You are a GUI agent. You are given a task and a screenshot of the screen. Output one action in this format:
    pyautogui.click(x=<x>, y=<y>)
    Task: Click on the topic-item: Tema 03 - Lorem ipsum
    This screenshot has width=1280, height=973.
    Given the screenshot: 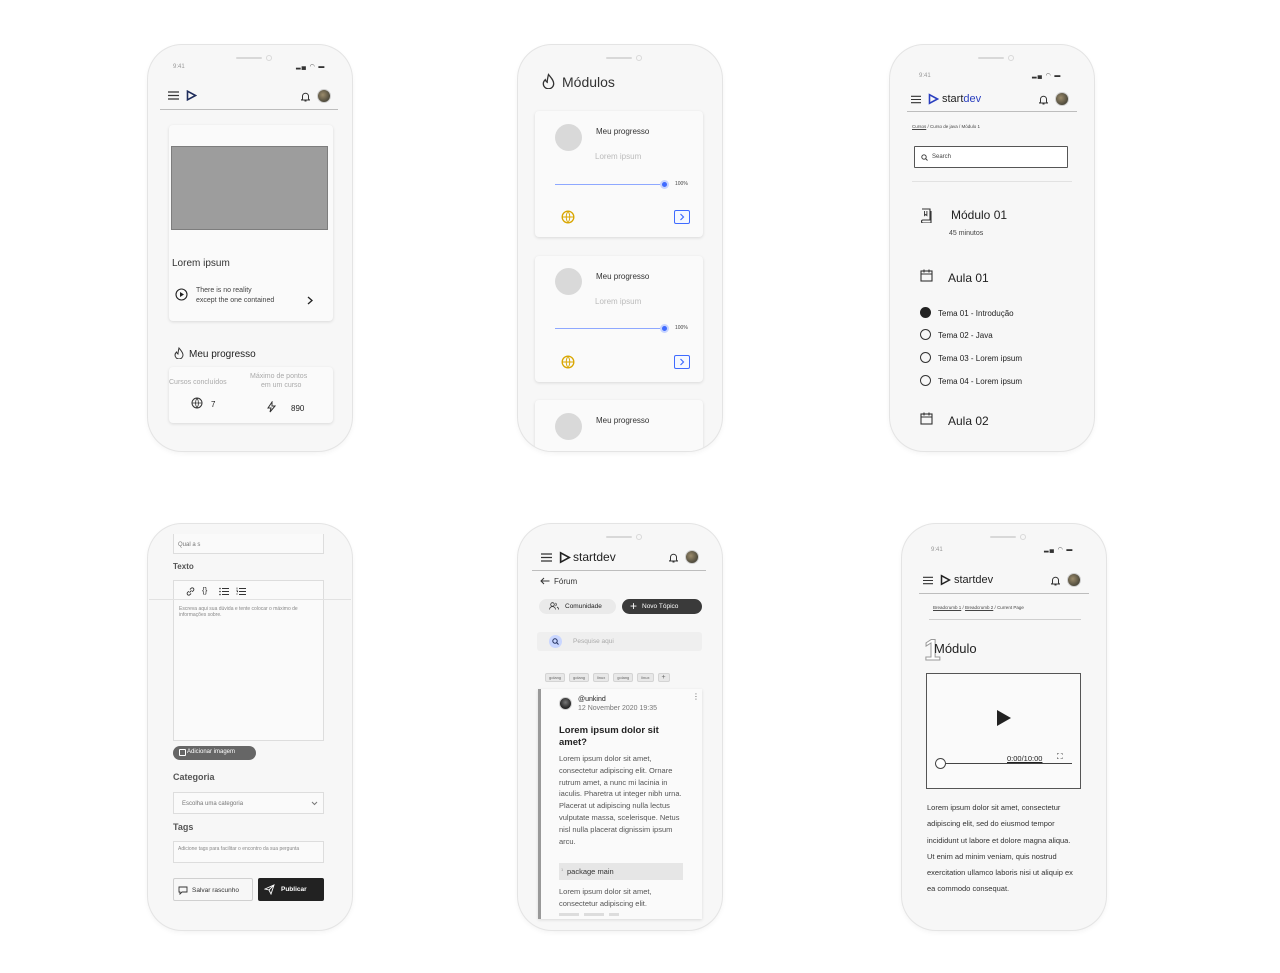 What is the action you would take?
    pyautogui.click(x=995, y=358)
    